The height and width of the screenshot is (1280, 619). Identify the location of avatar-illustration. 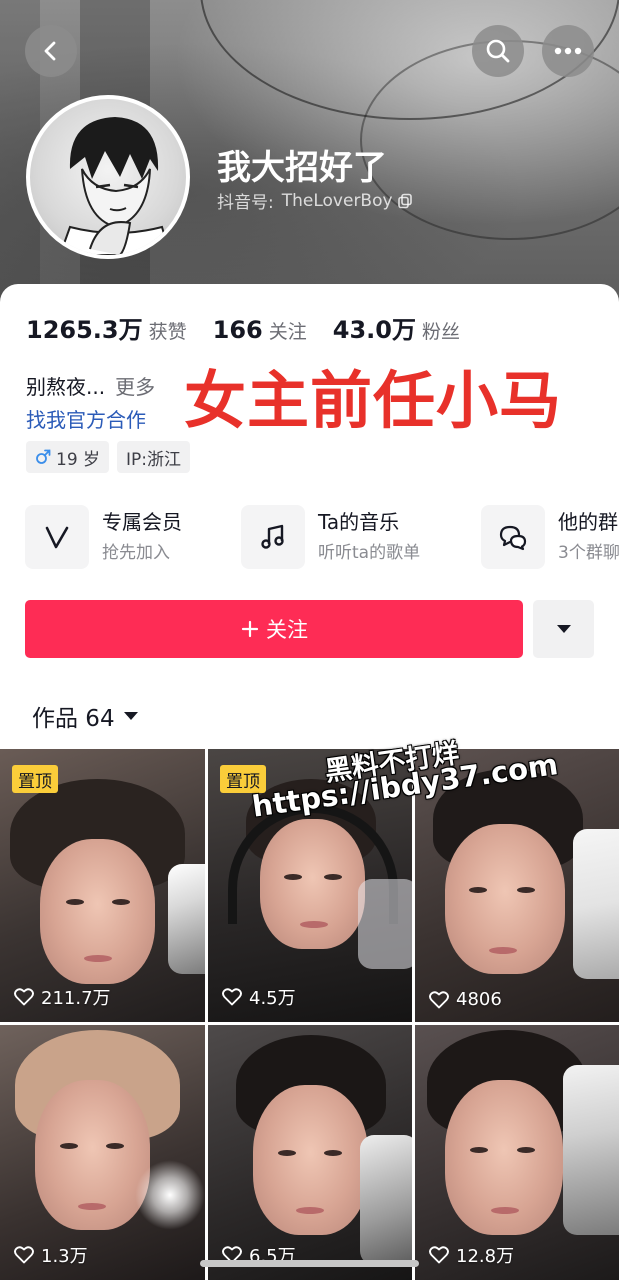
(115, 186).